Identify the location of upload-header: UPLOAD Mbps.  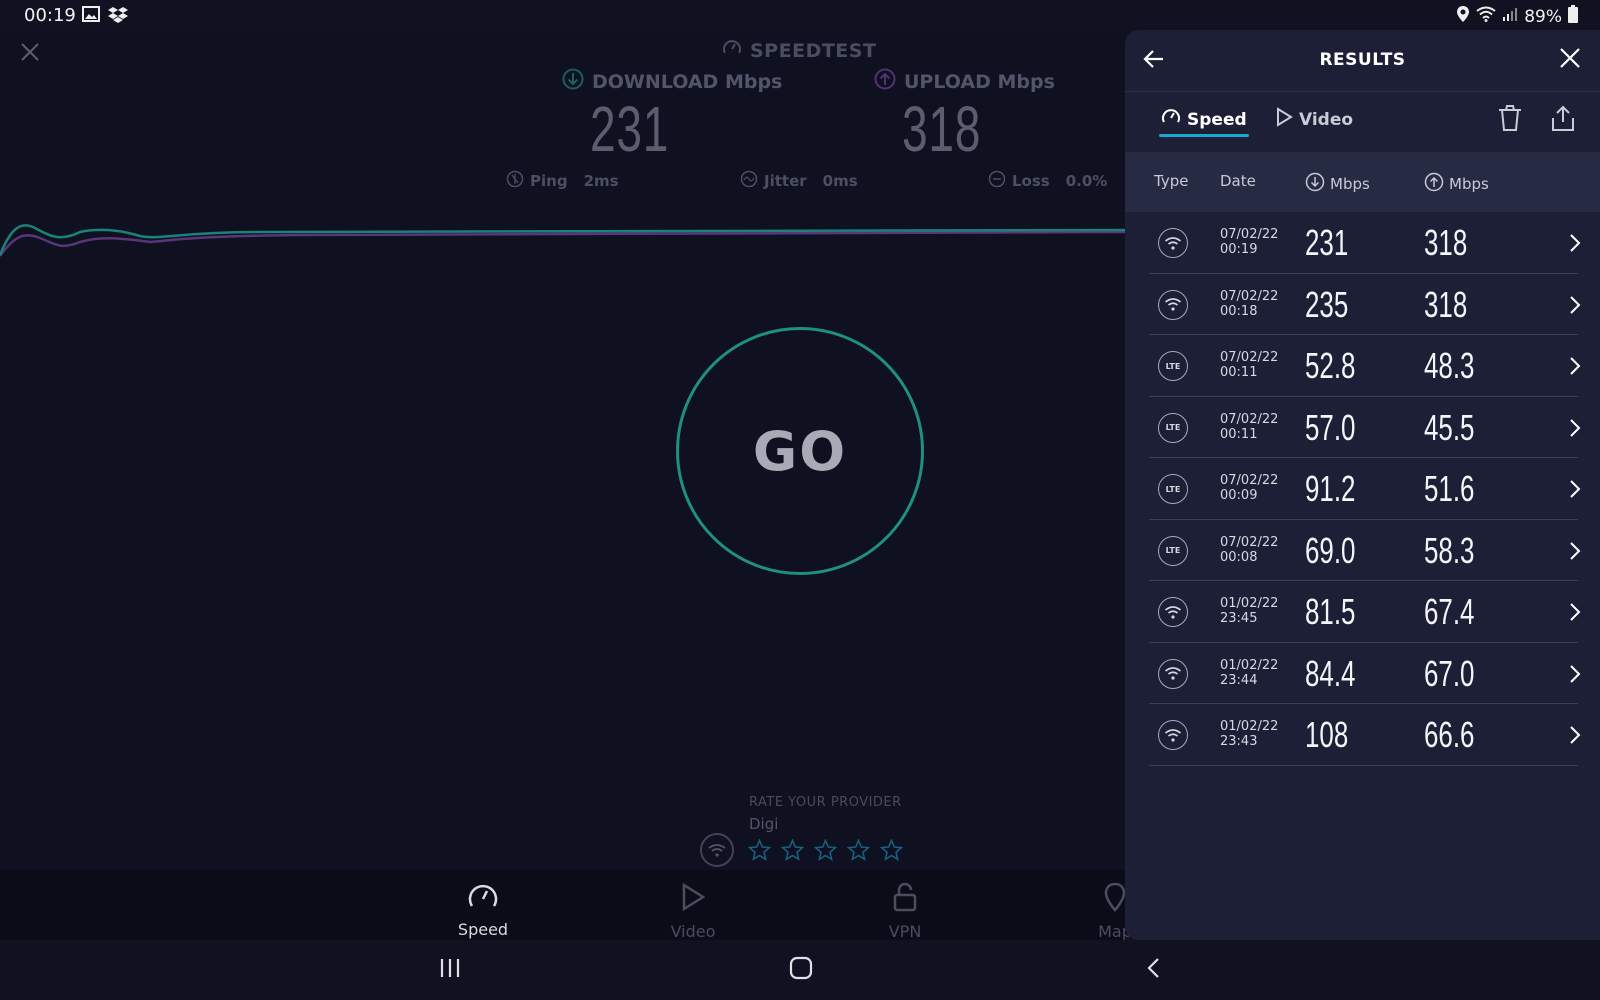
(964, 81).